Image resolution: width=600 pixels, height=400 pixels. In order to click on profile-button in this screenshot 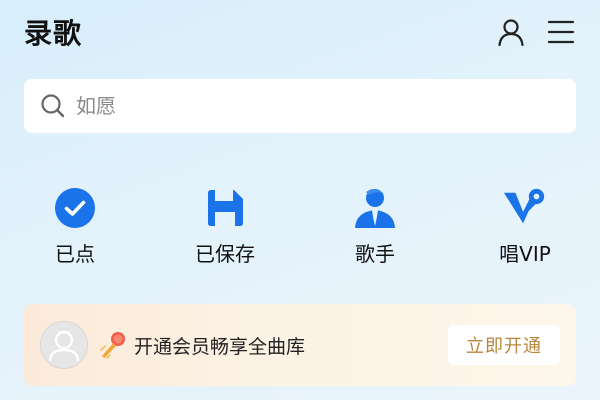, I will do `click(511, 32)`.